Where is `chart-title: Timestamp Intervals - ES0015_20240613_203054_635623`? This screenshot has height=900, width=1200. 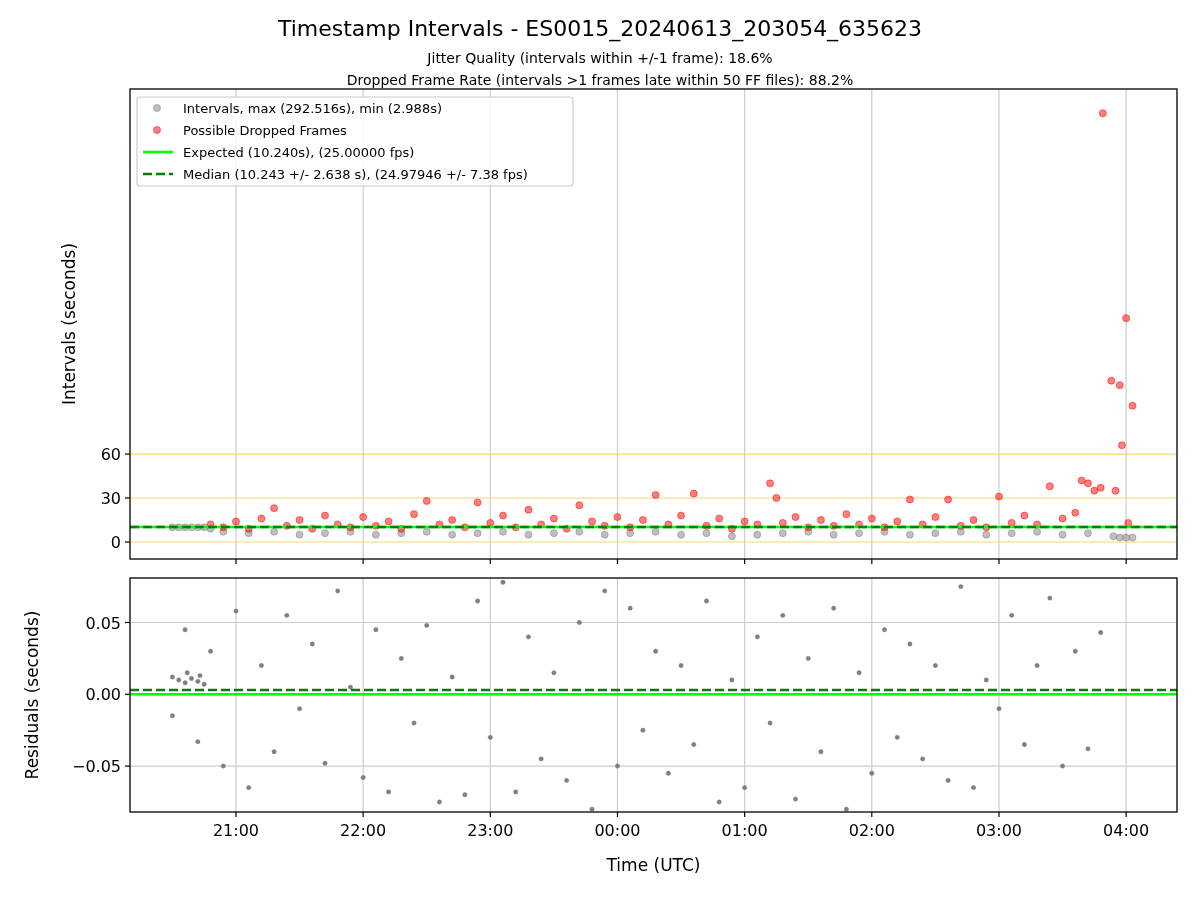
chart-title: Timestamp Intervals - ES0015_20240613_203054_635623 is located at coordinates (600, 28).